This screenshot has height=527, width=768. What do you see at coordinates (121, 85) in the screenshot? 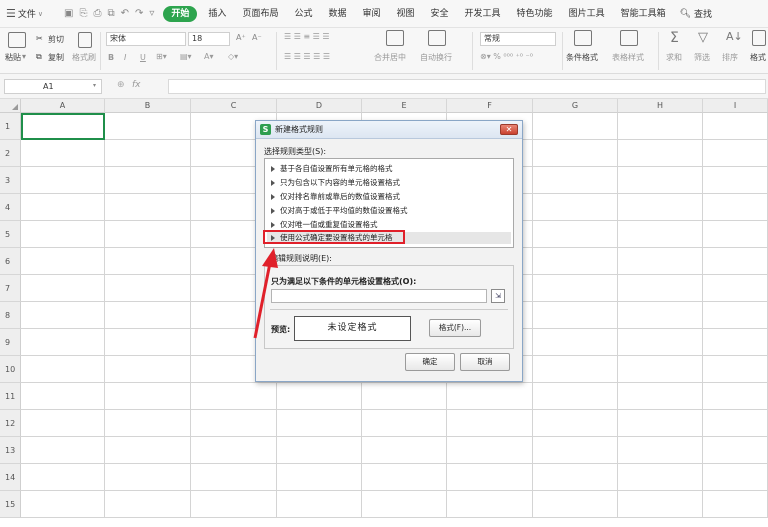
I see `zoom-icon: ⊕` at bounding box center [121, 85].